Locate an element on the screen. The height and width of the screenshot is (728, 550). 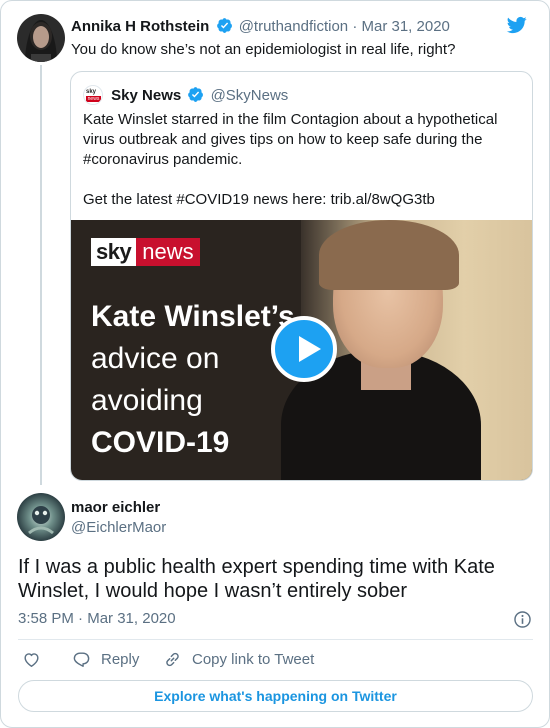
headline-line: advice on is located at coordinates (155, 358).